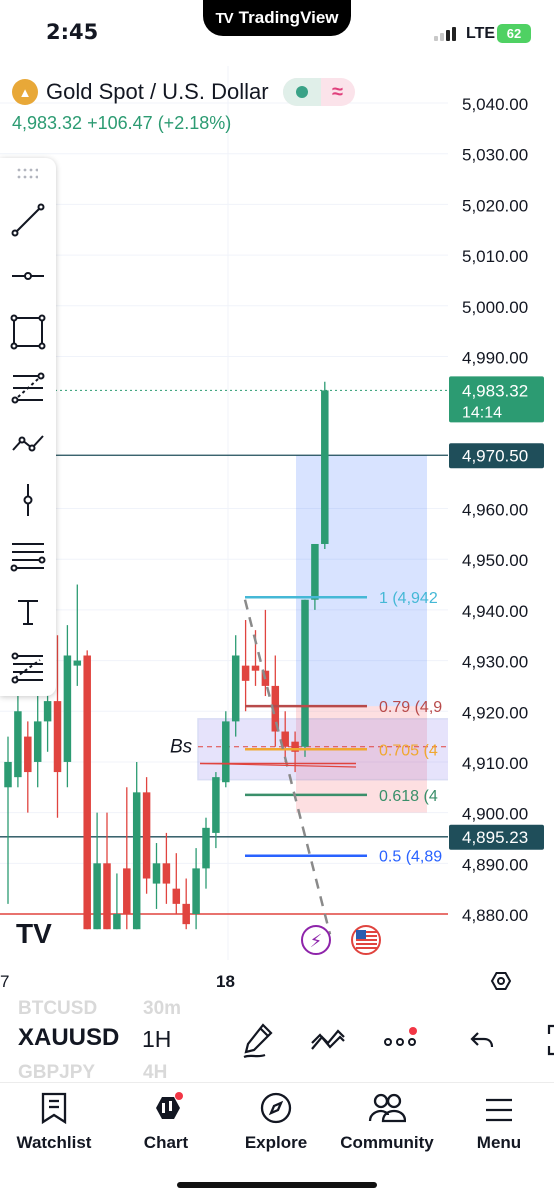 The height and width of the screenshot is (1200, 554). I want to click on ghost-symbol-above: BTCUSD, so click(57, 1009).